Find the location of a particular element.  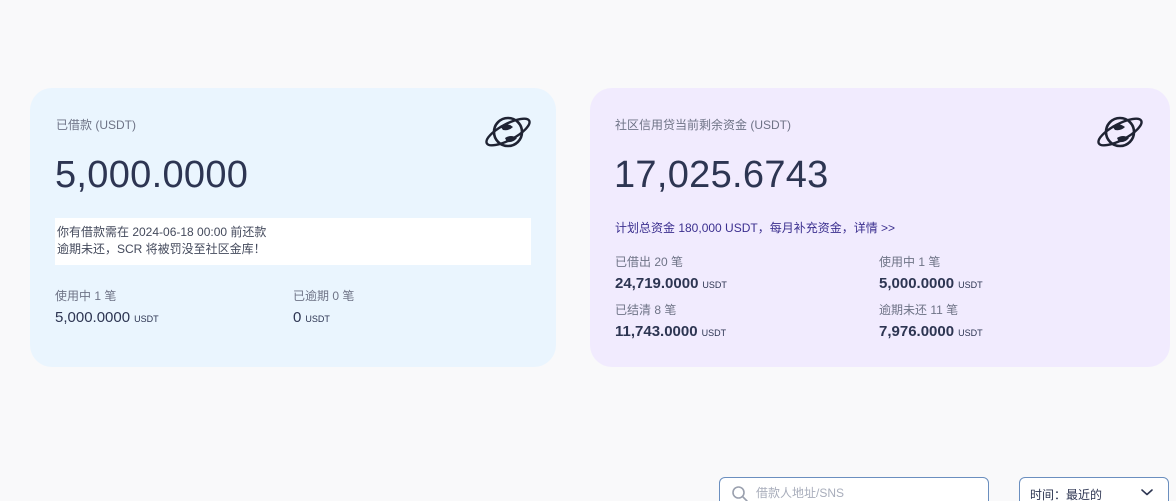

time-sort-label: 时间：最近的 is located at coordinates (1066, 494).